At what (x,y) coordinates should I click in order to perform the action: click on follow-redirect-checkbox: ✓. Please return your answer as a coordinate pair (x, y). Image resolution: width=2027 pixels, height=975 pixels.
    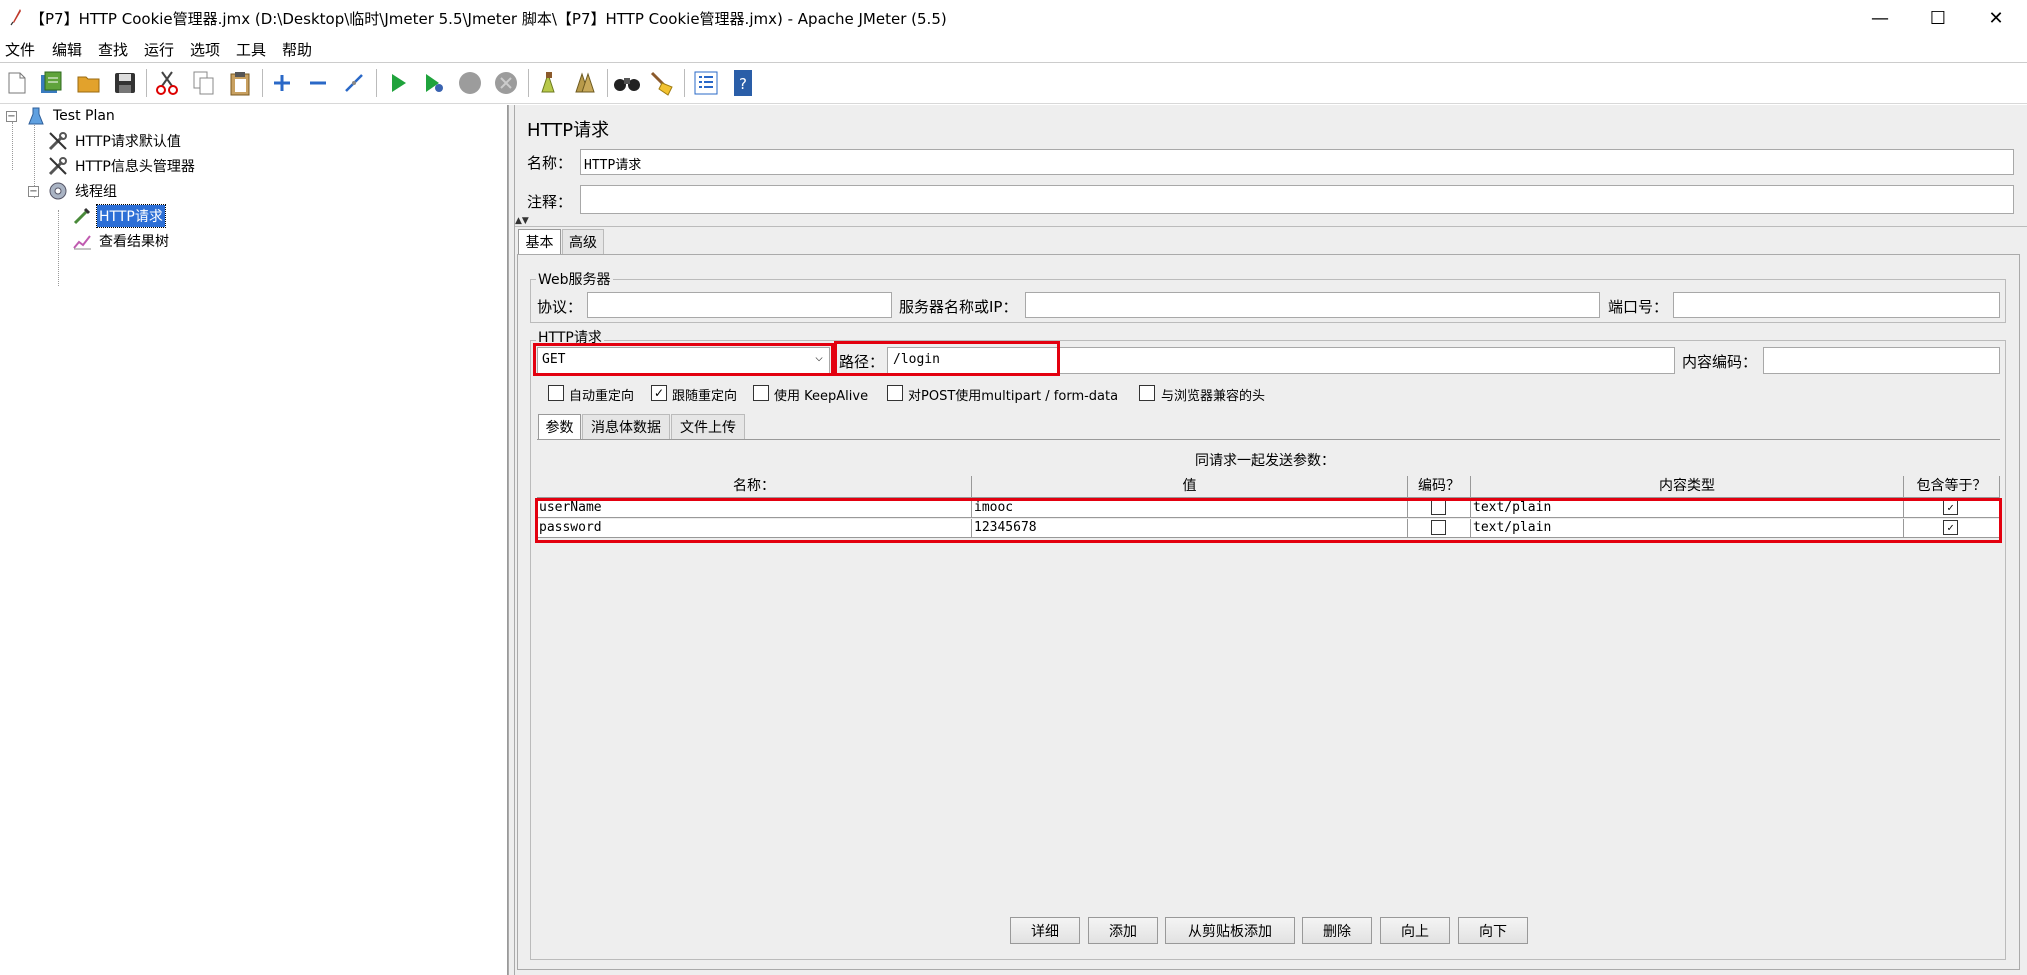
    Looking at the image, I should click on (659, 393).